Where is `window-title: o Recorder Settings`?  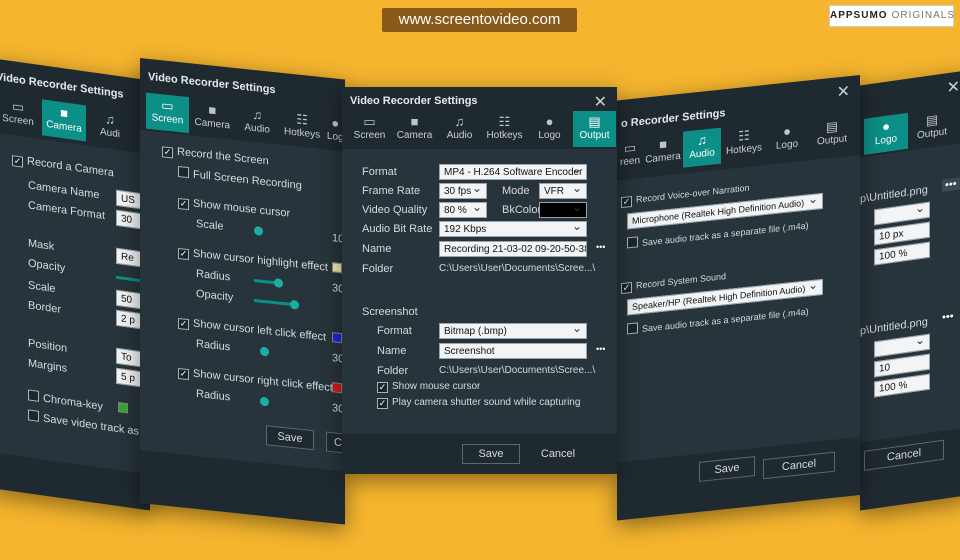 window-title: o Recorder Settings is located at coordinates (673, 119).